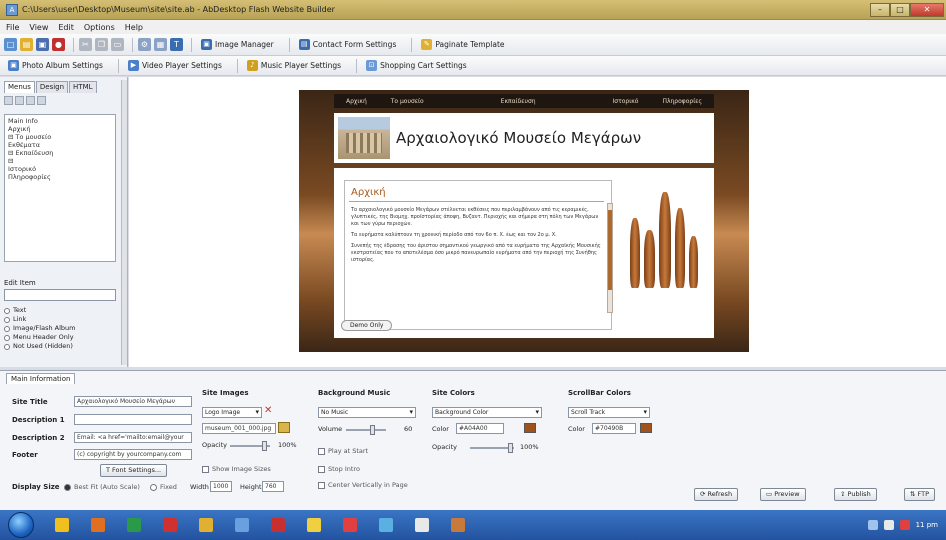 The height and width of the screenshot is (540, 946). What do you see at coordinates (42, 44) in the screenshot?
I see `save-icon: ▣` at bounding box center [42, 44].